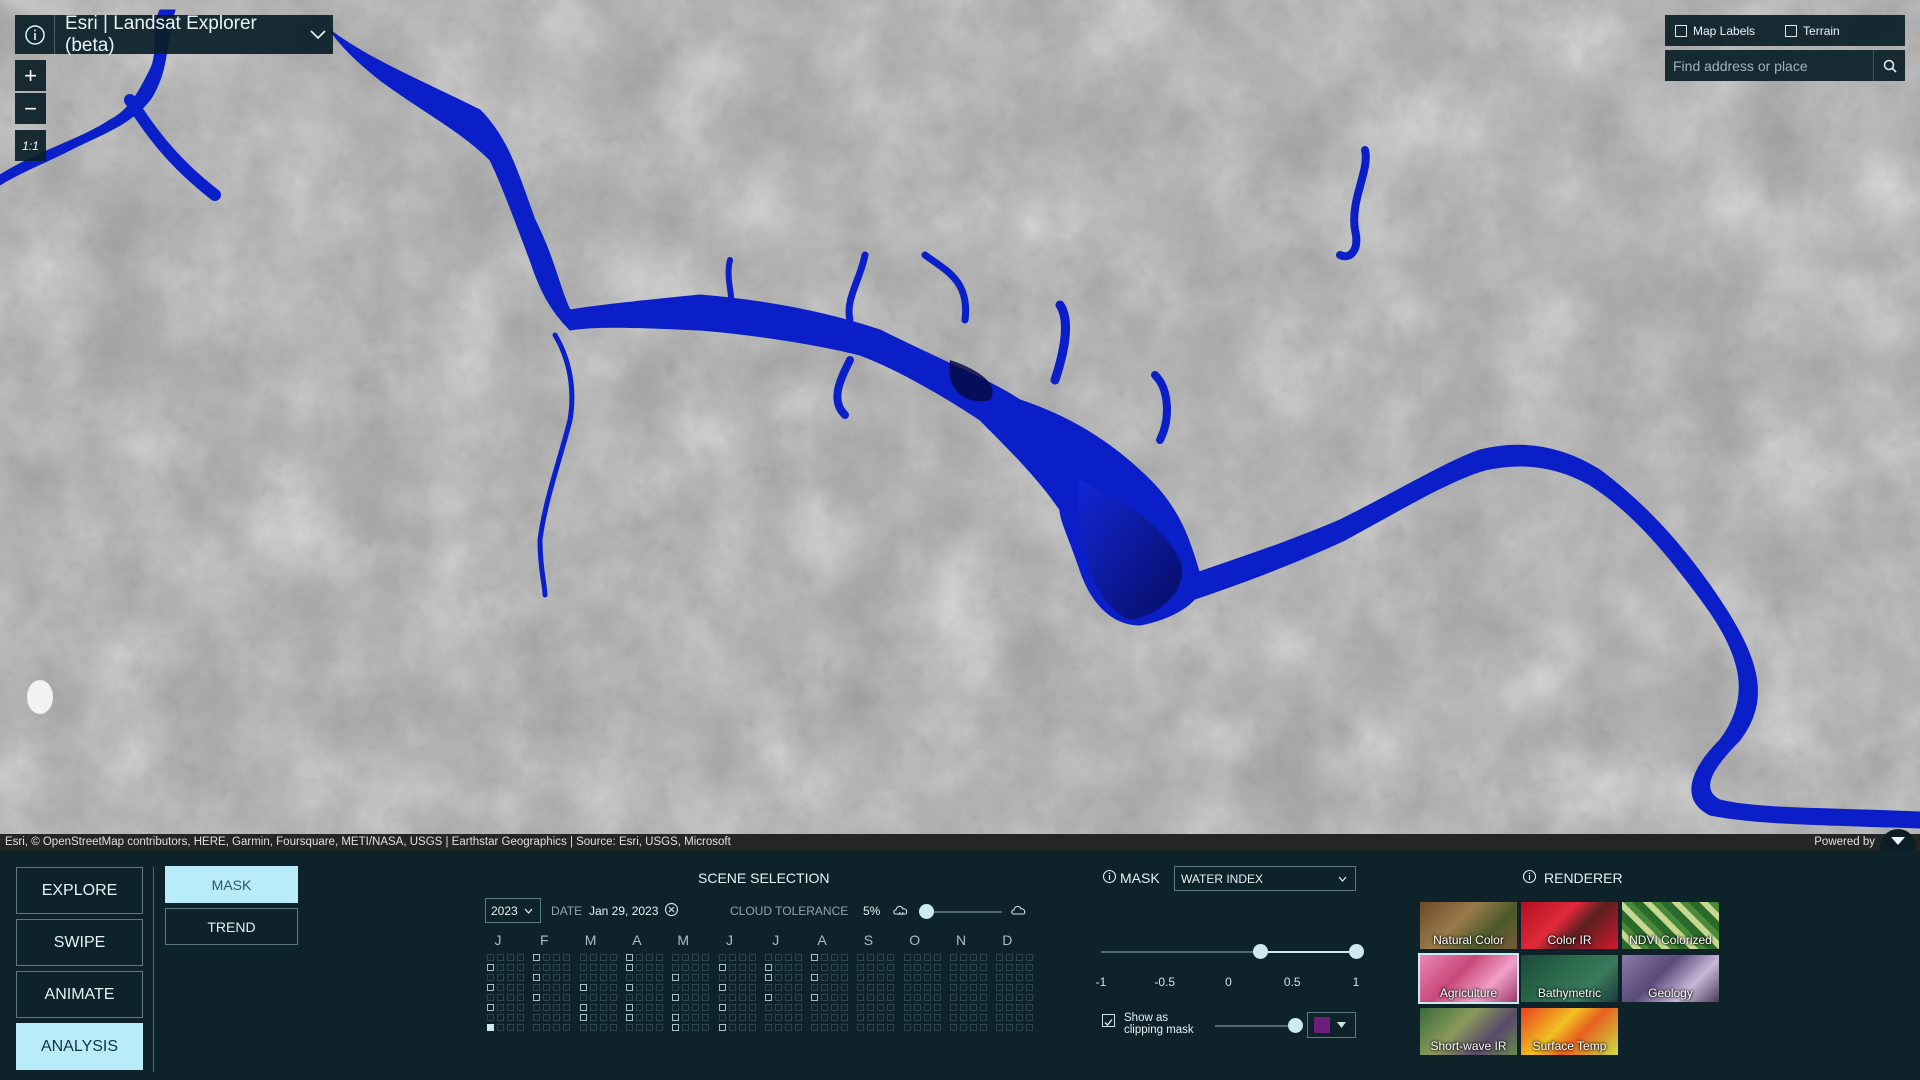  What do you see at coordinates (30, 108) in the screenshot?
I see `zoom-out-button: −` at bounding box center [30, 108].